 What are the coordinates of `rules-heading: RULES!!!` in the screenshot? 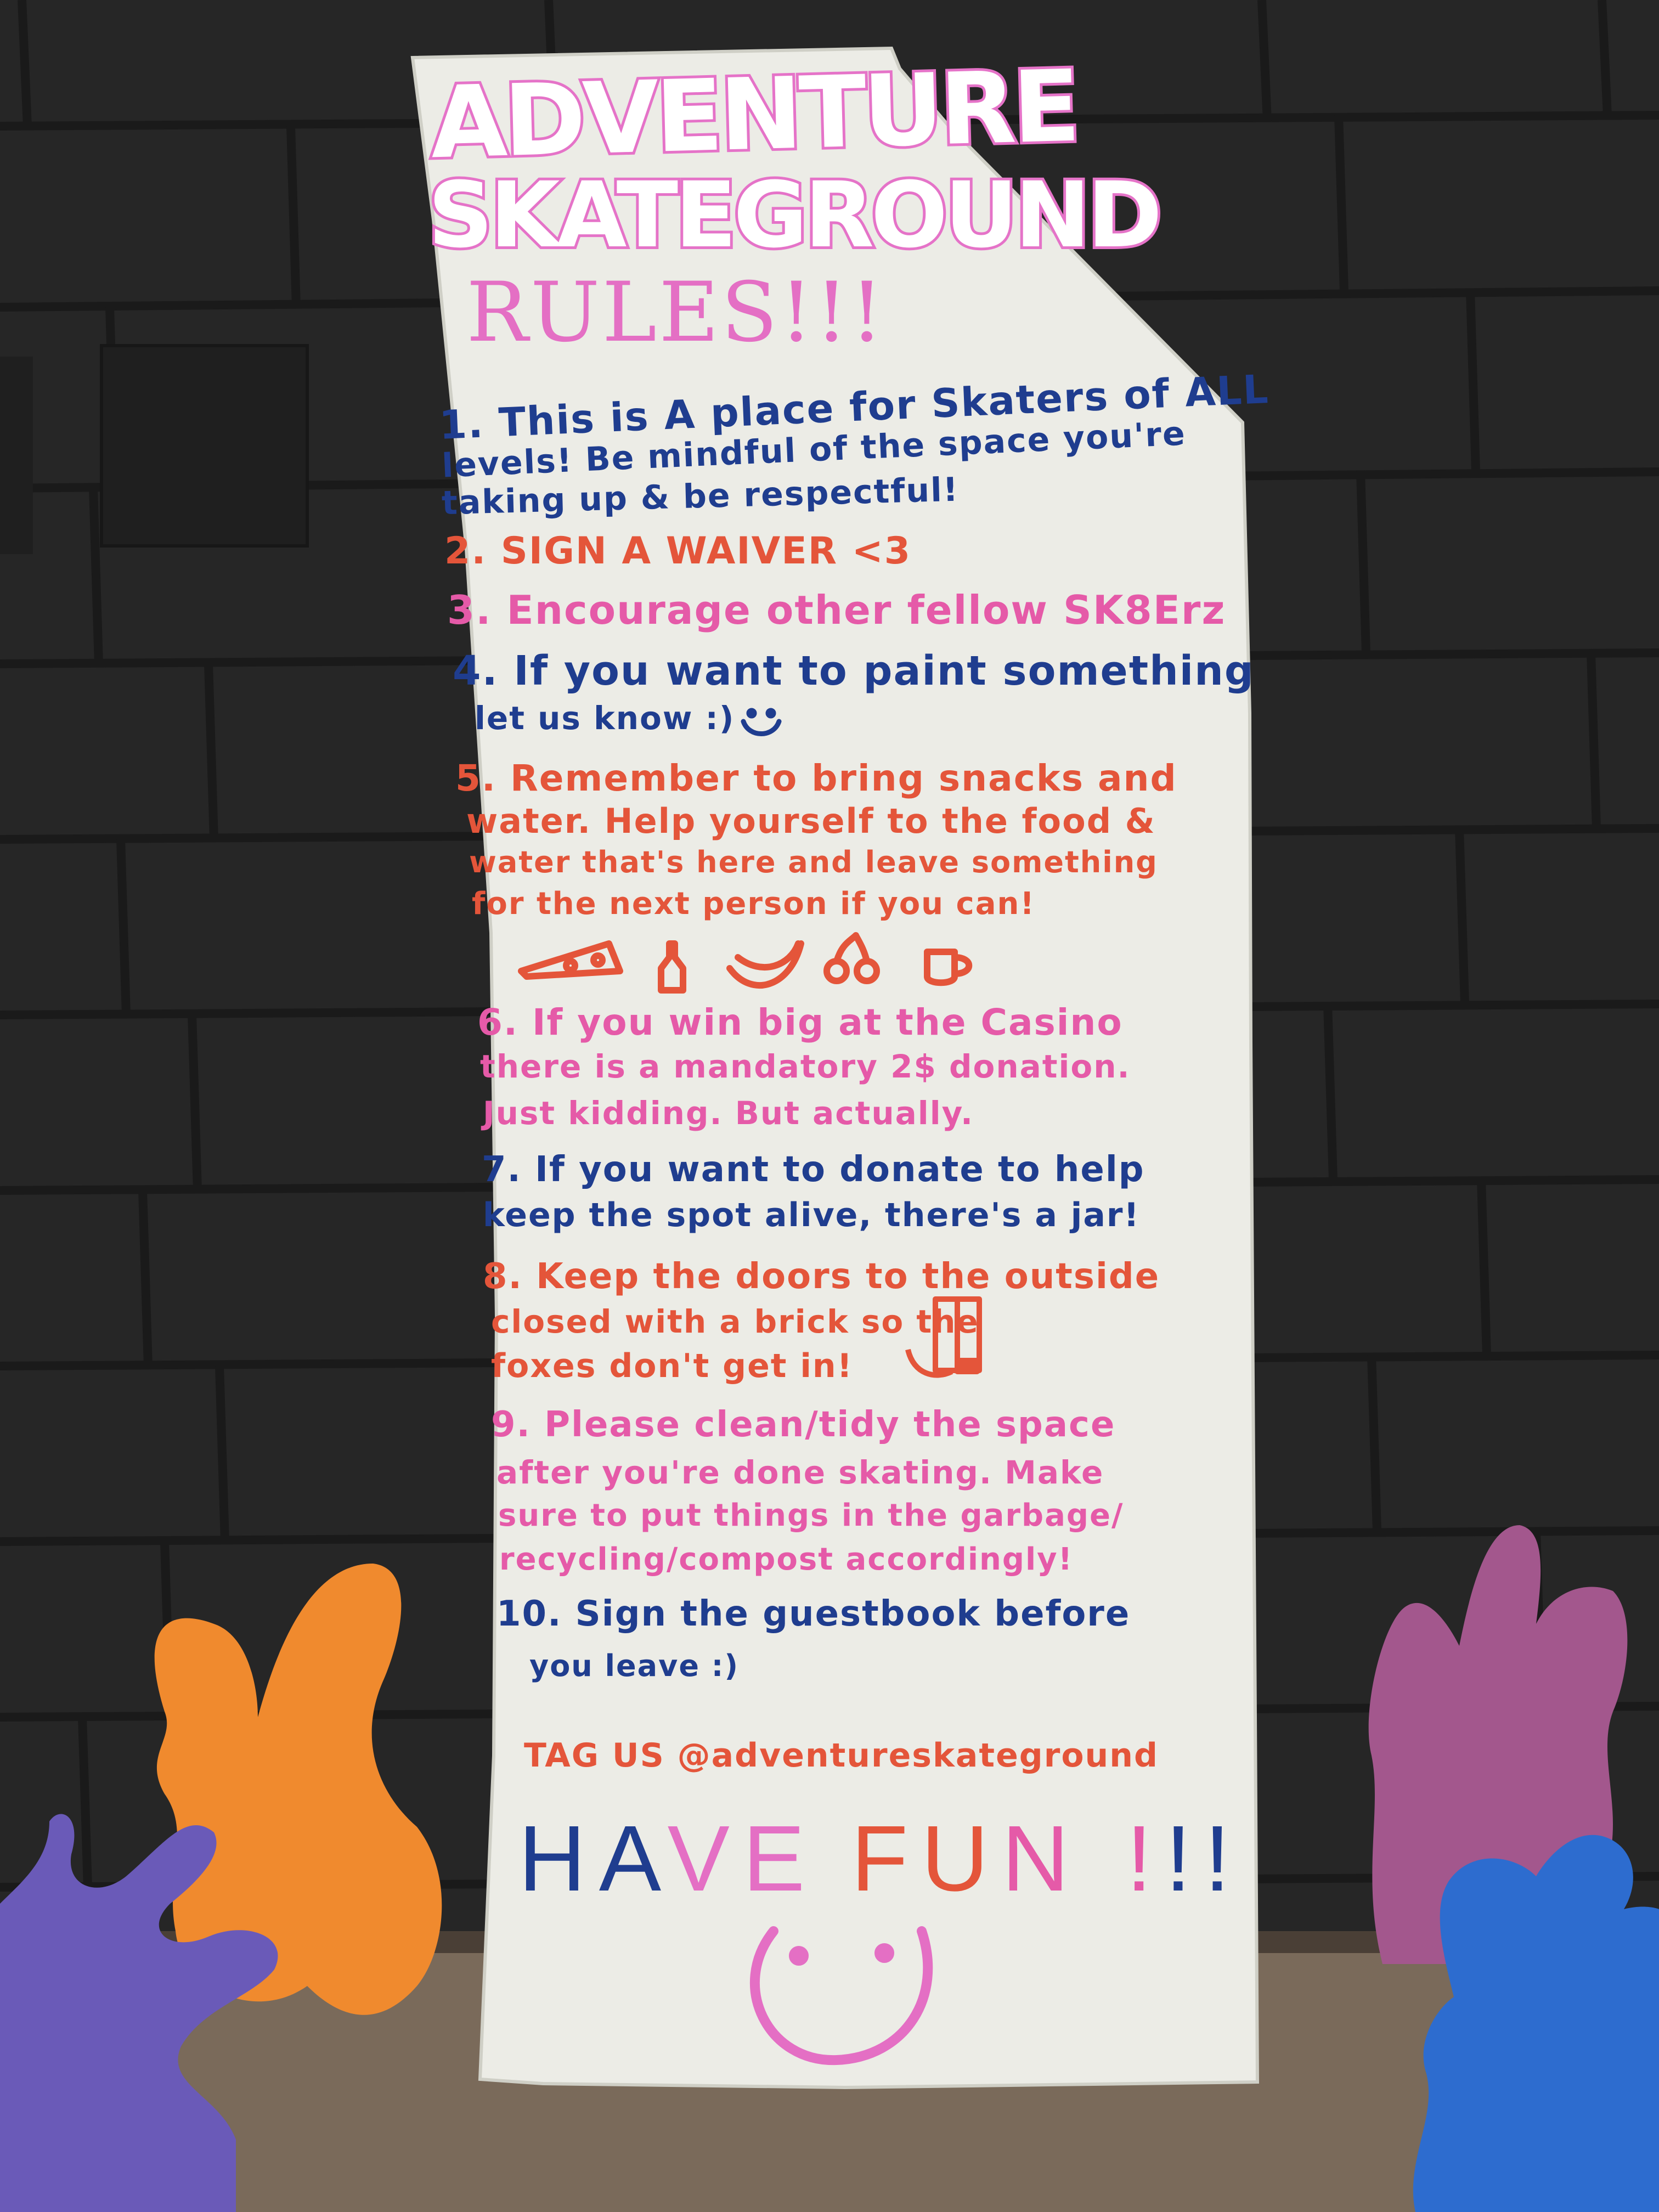 It's located at (676, 313).